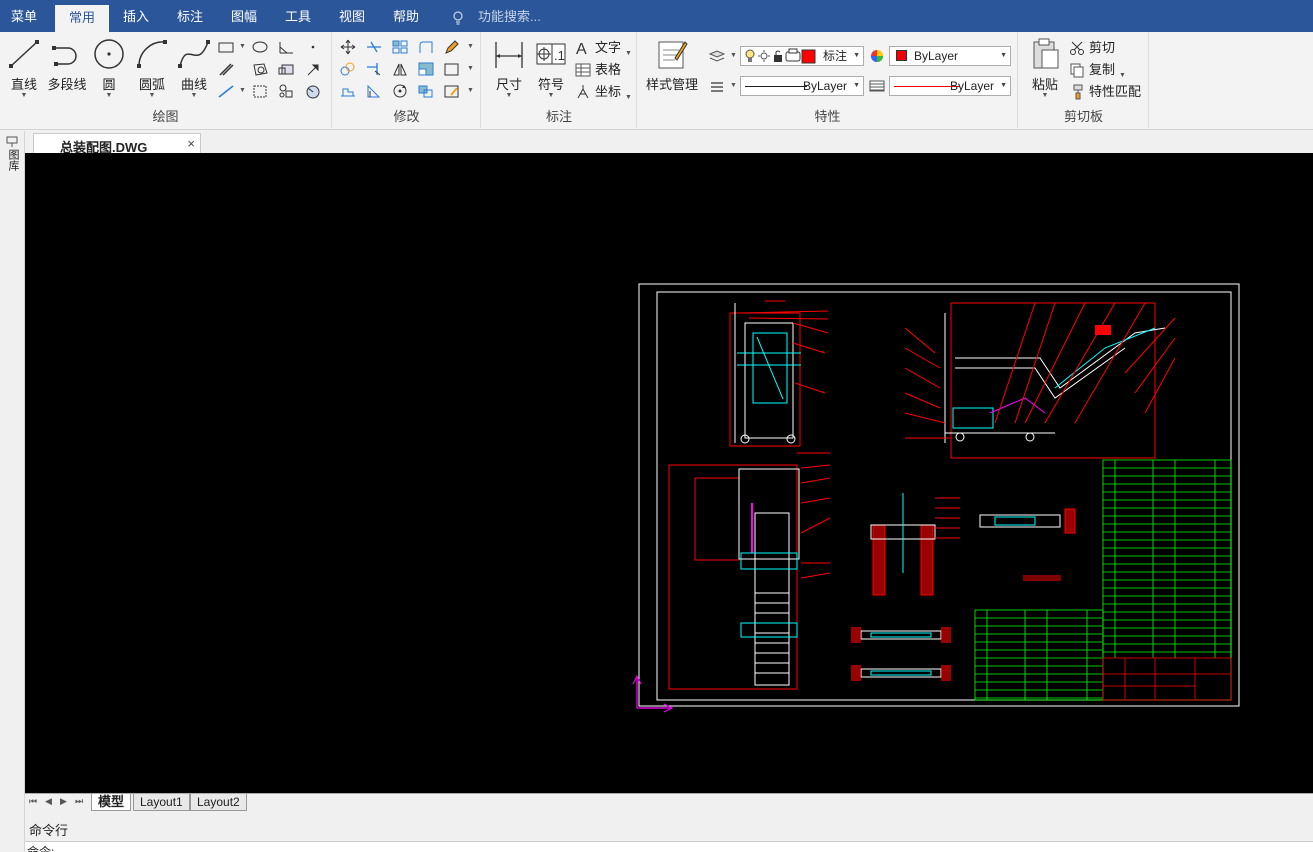  I want to click on block-button, so click(287, 70).